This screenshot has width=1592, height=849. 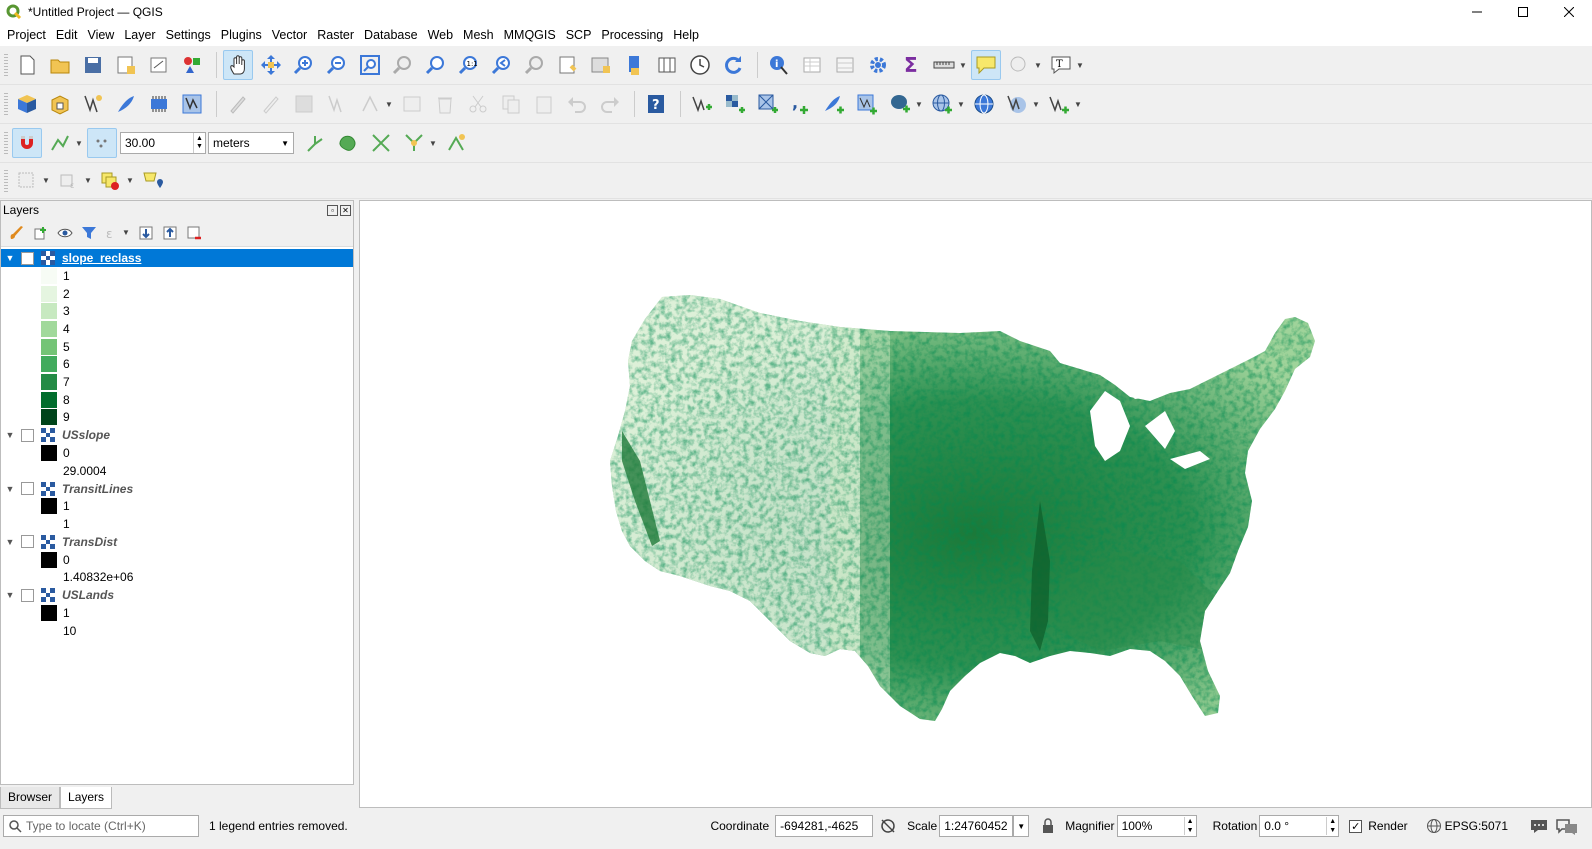 What do you see at coordinates (768, 104) in the screenshot?
I see `add-mesh-layer-button` at bounding box center [768, 104].